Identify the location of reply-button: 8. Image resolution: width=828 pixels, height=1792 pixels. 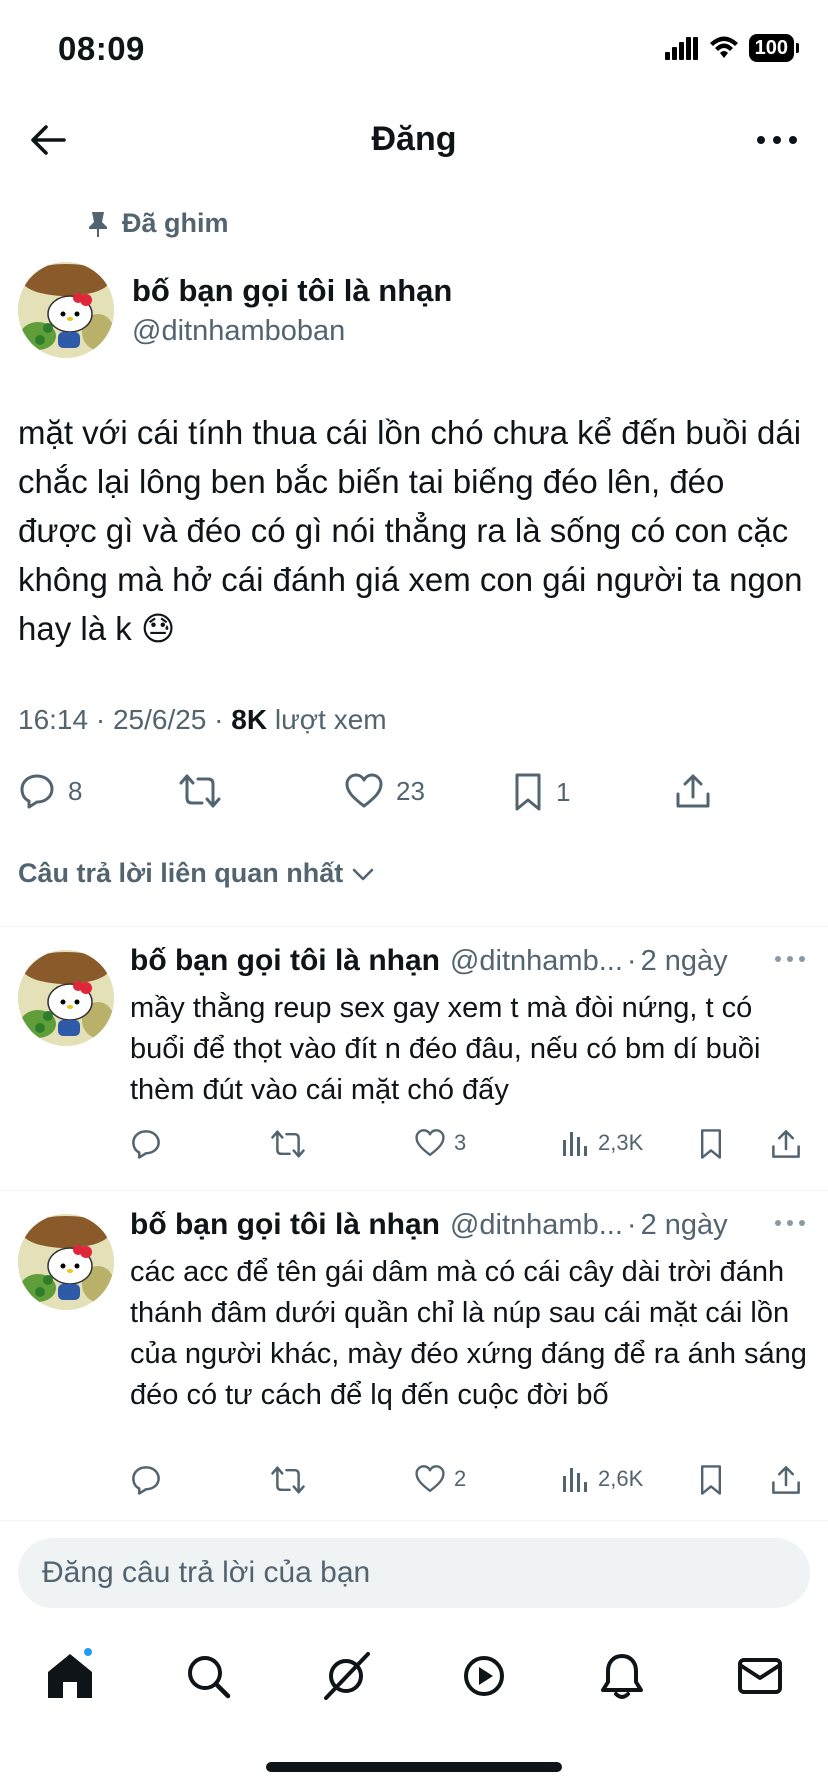
(50, 791).